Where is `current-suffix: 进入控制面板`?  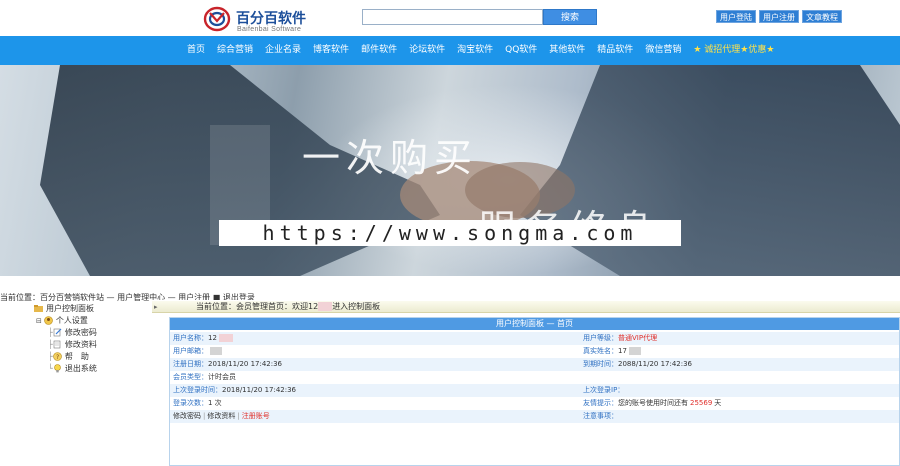
current-suffix: 进入控制面板 is located at coordinates (356, 306).